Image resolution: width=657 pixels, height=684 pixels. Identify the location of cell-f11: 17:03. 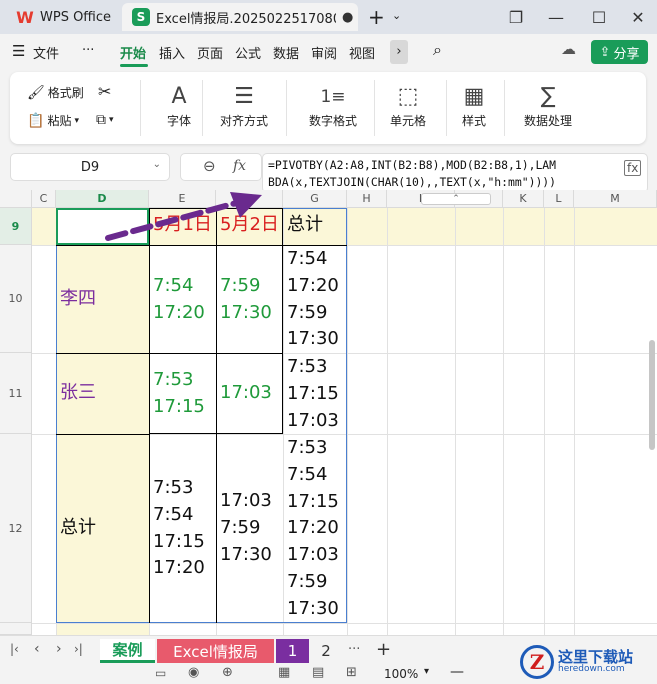
(244, 393).